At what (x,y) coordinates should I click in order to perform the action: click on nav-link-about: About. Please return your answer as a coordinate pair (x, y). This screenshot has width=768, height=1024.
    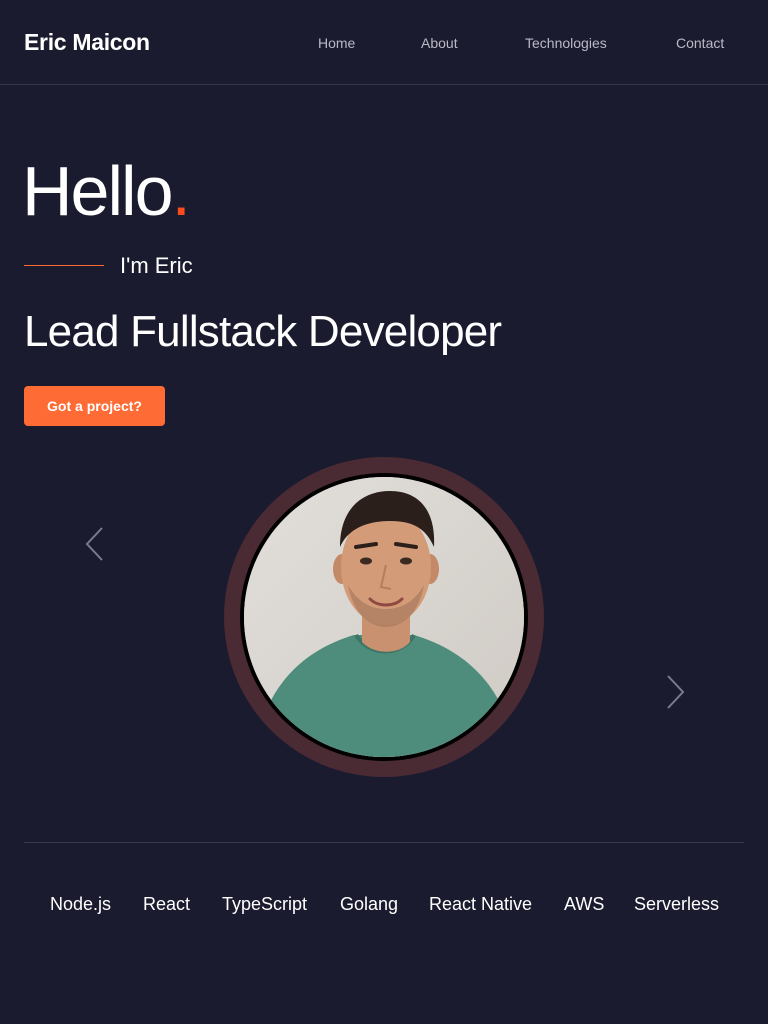
    Looking at the image, I should click on (439, 43).